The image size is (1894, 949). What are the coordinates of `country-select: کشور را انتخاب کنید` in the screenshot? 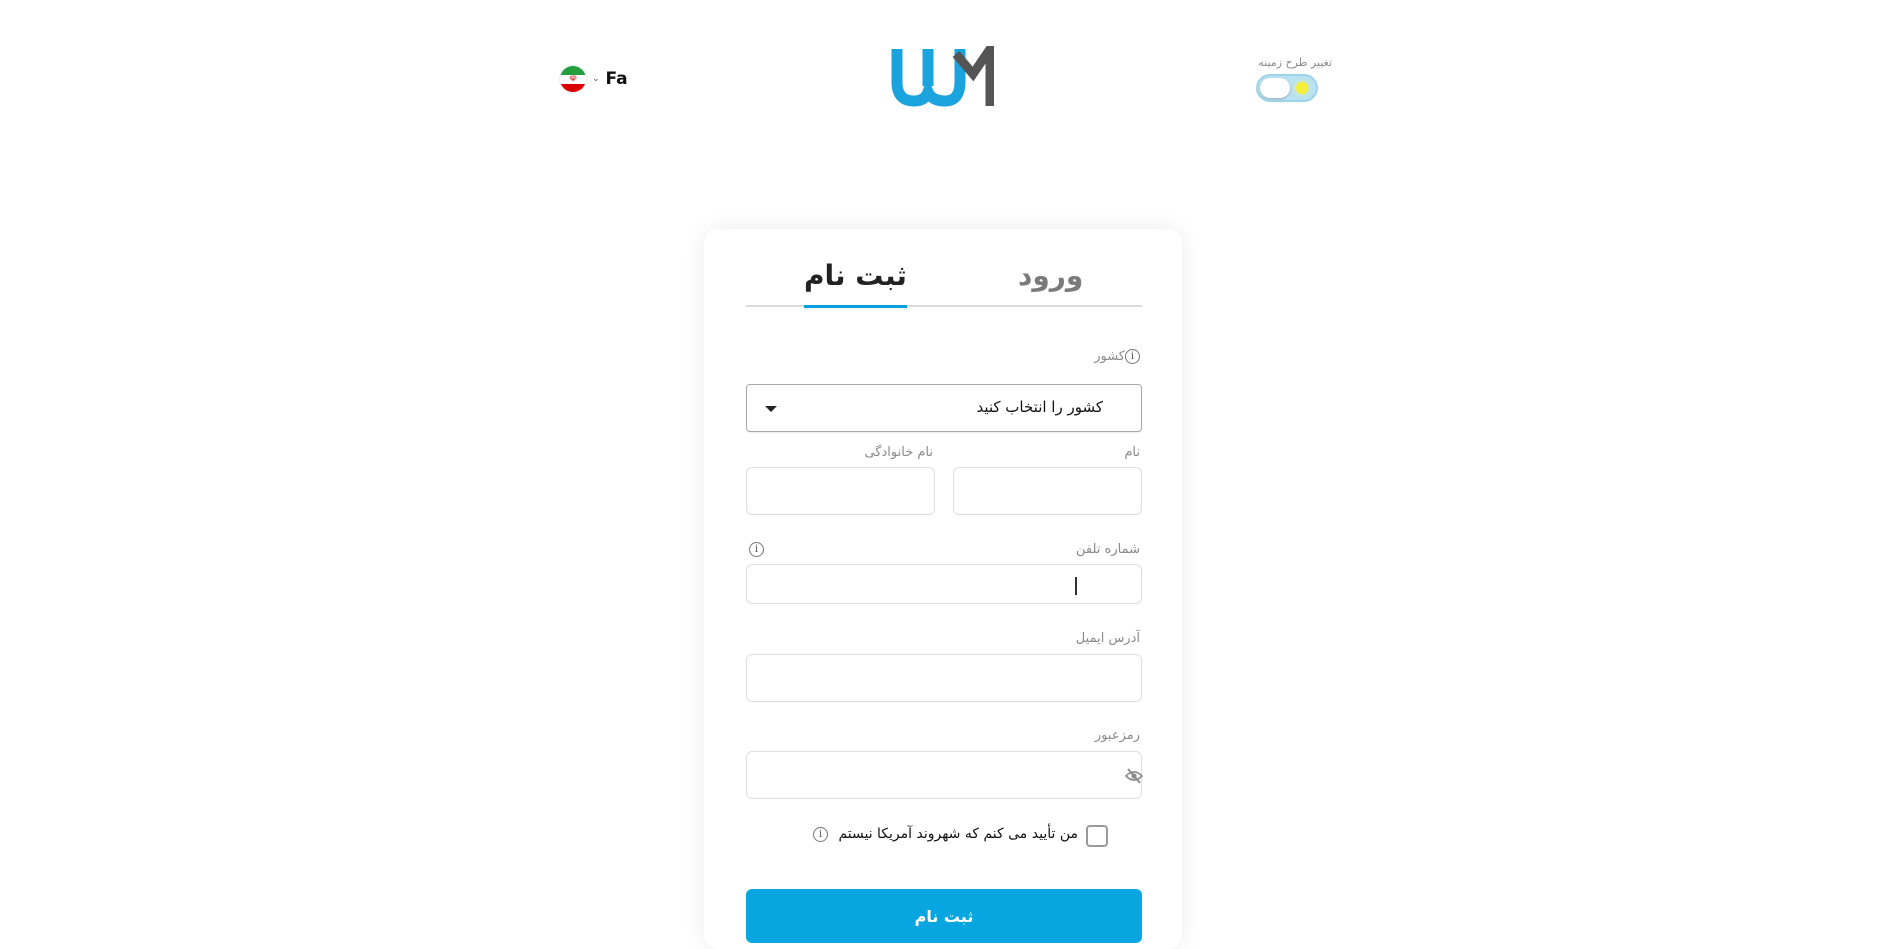 It's located at (944, 408).